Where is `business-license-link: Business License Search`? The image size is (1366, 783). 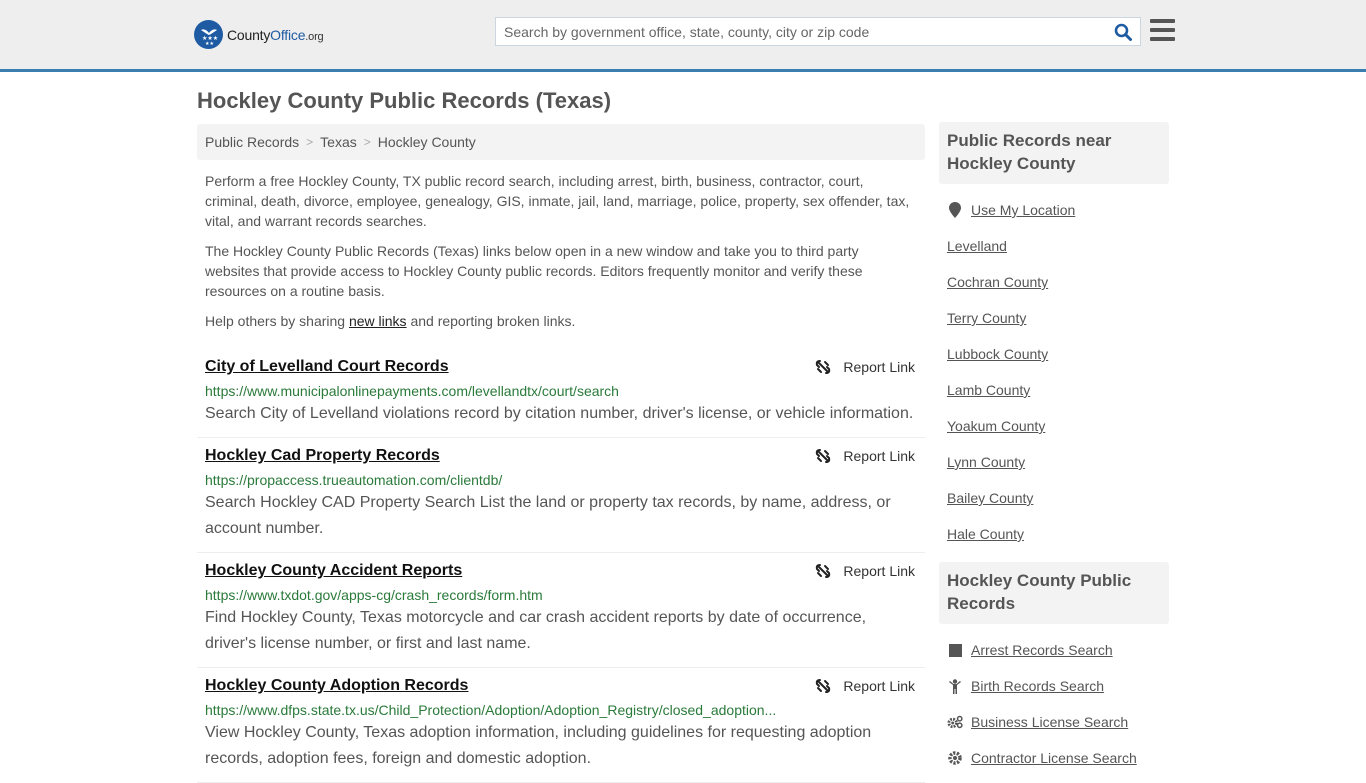
business-license-link: Business License Search is located at coordinates (1049, 722).